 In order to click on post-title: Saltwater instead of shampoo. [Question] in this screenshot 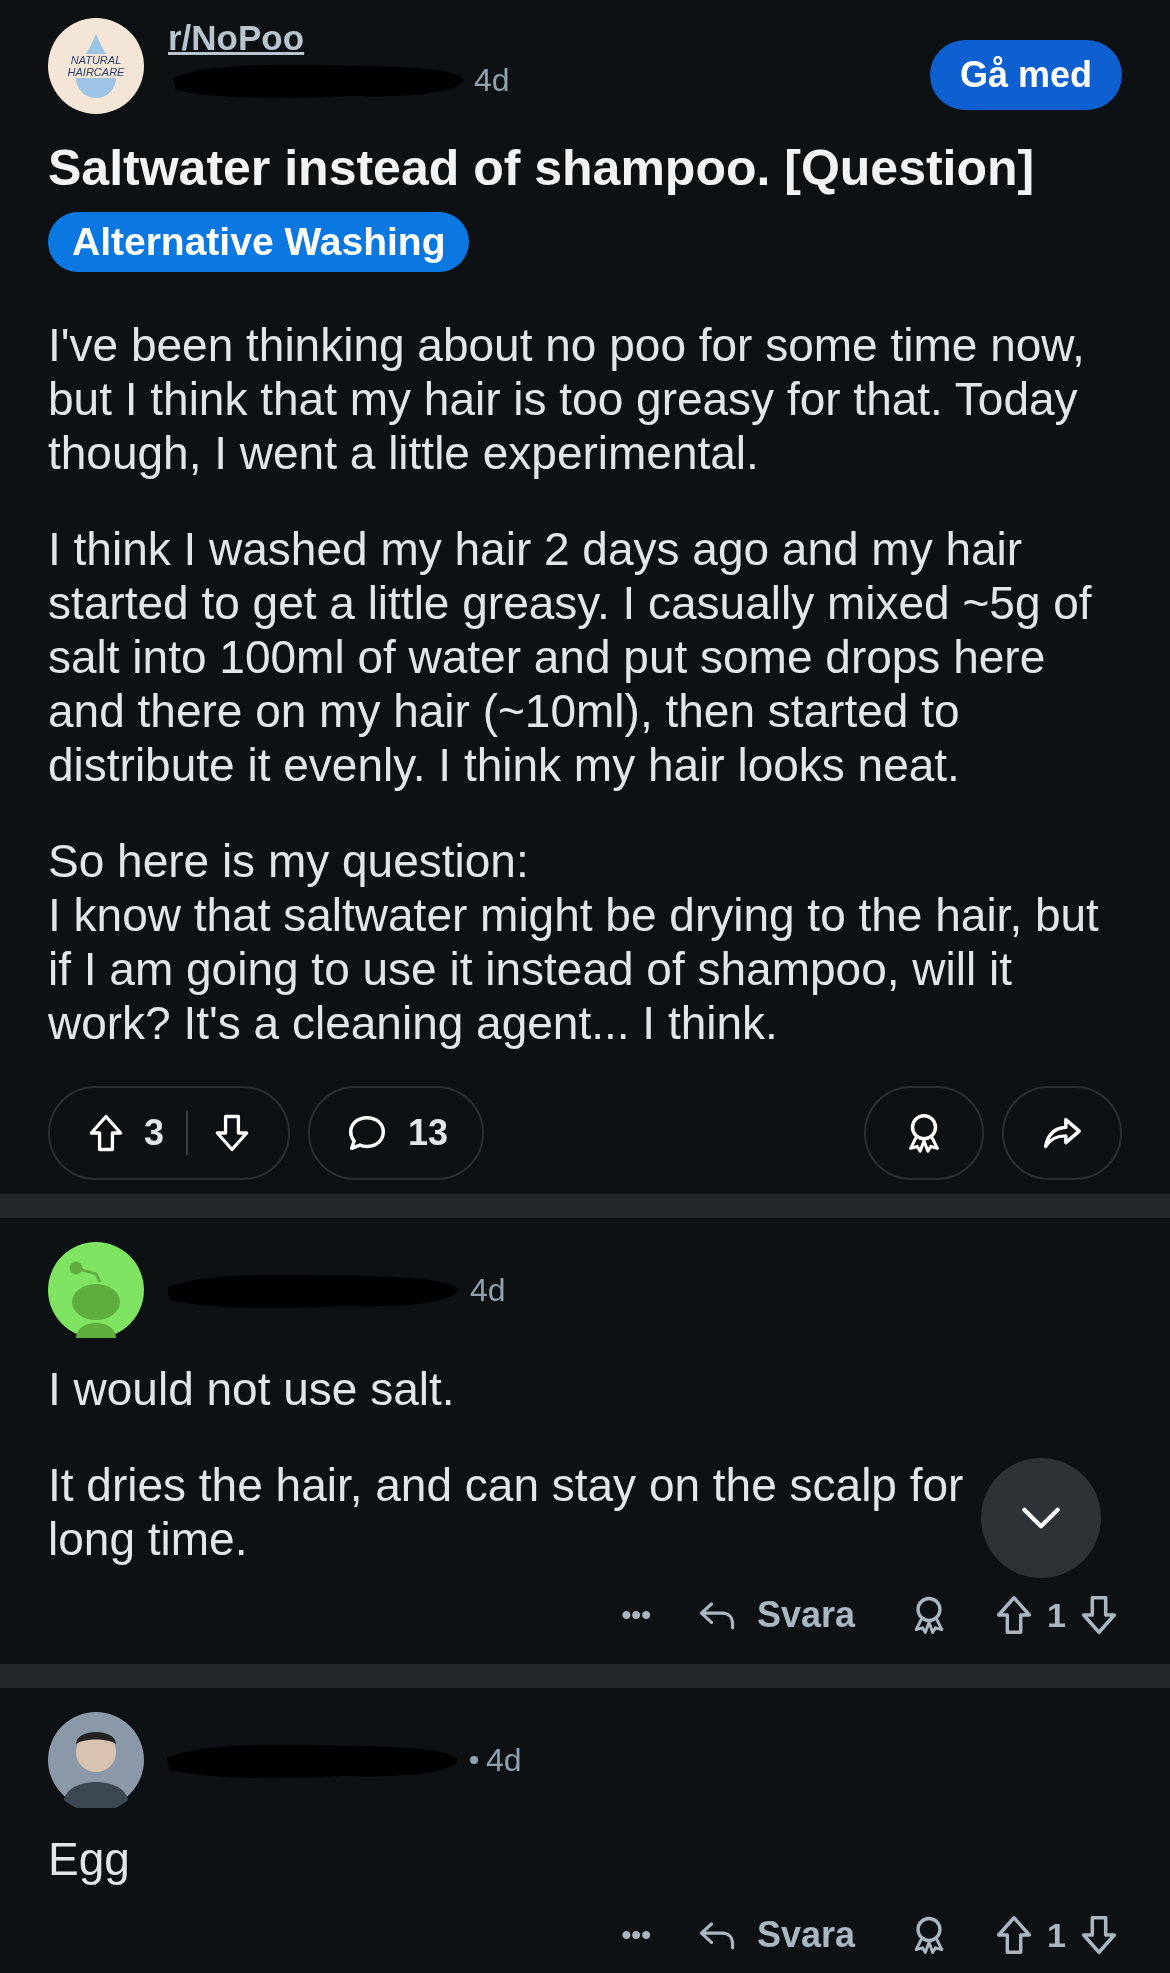, I will do `click(541, 168)`.